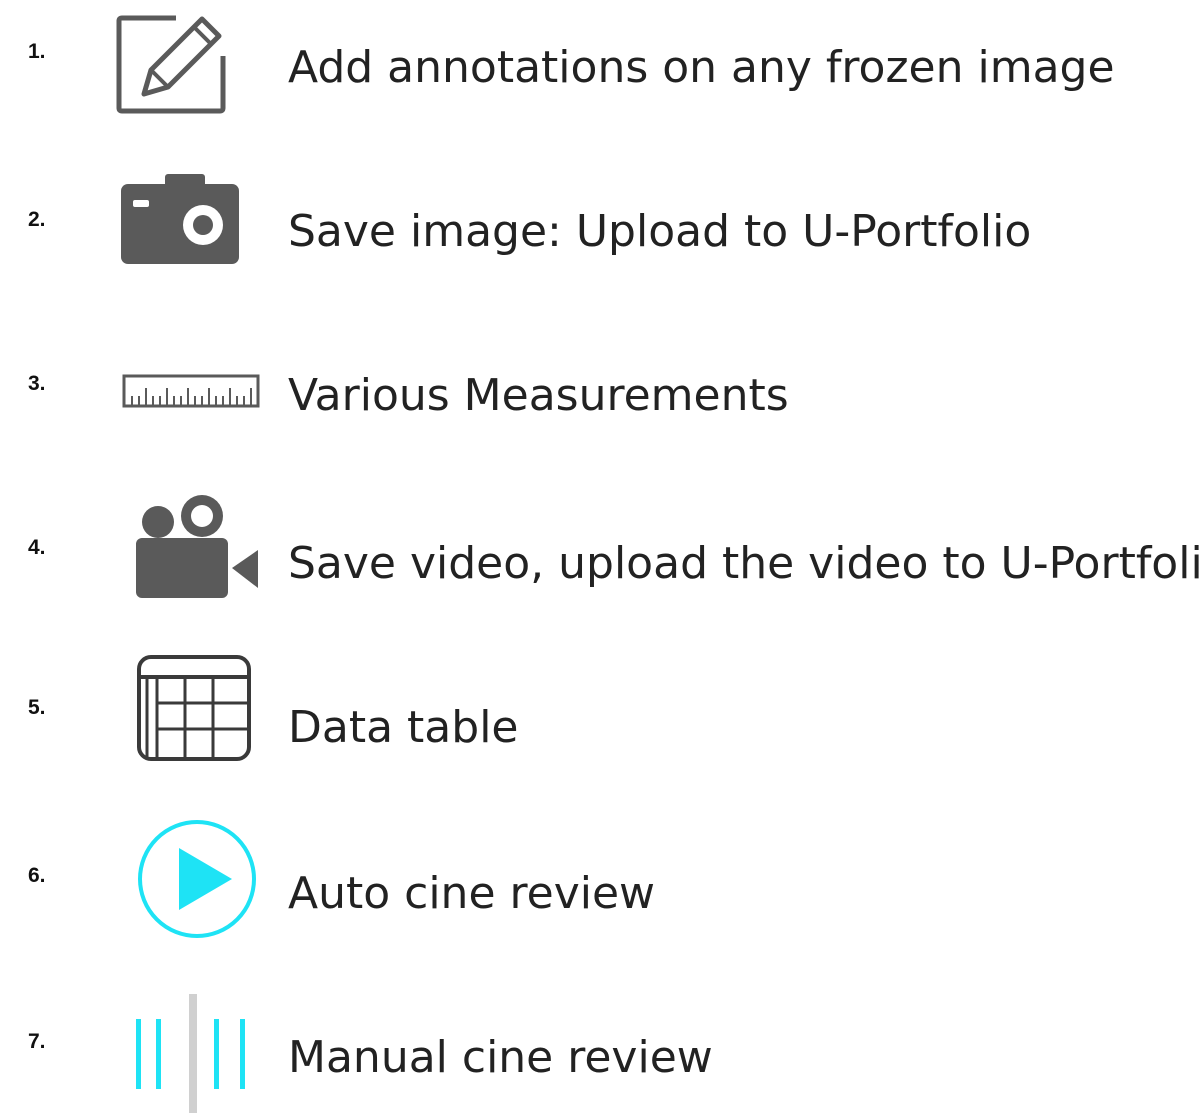  I want to click on item-number: 4., so click(37, 547).